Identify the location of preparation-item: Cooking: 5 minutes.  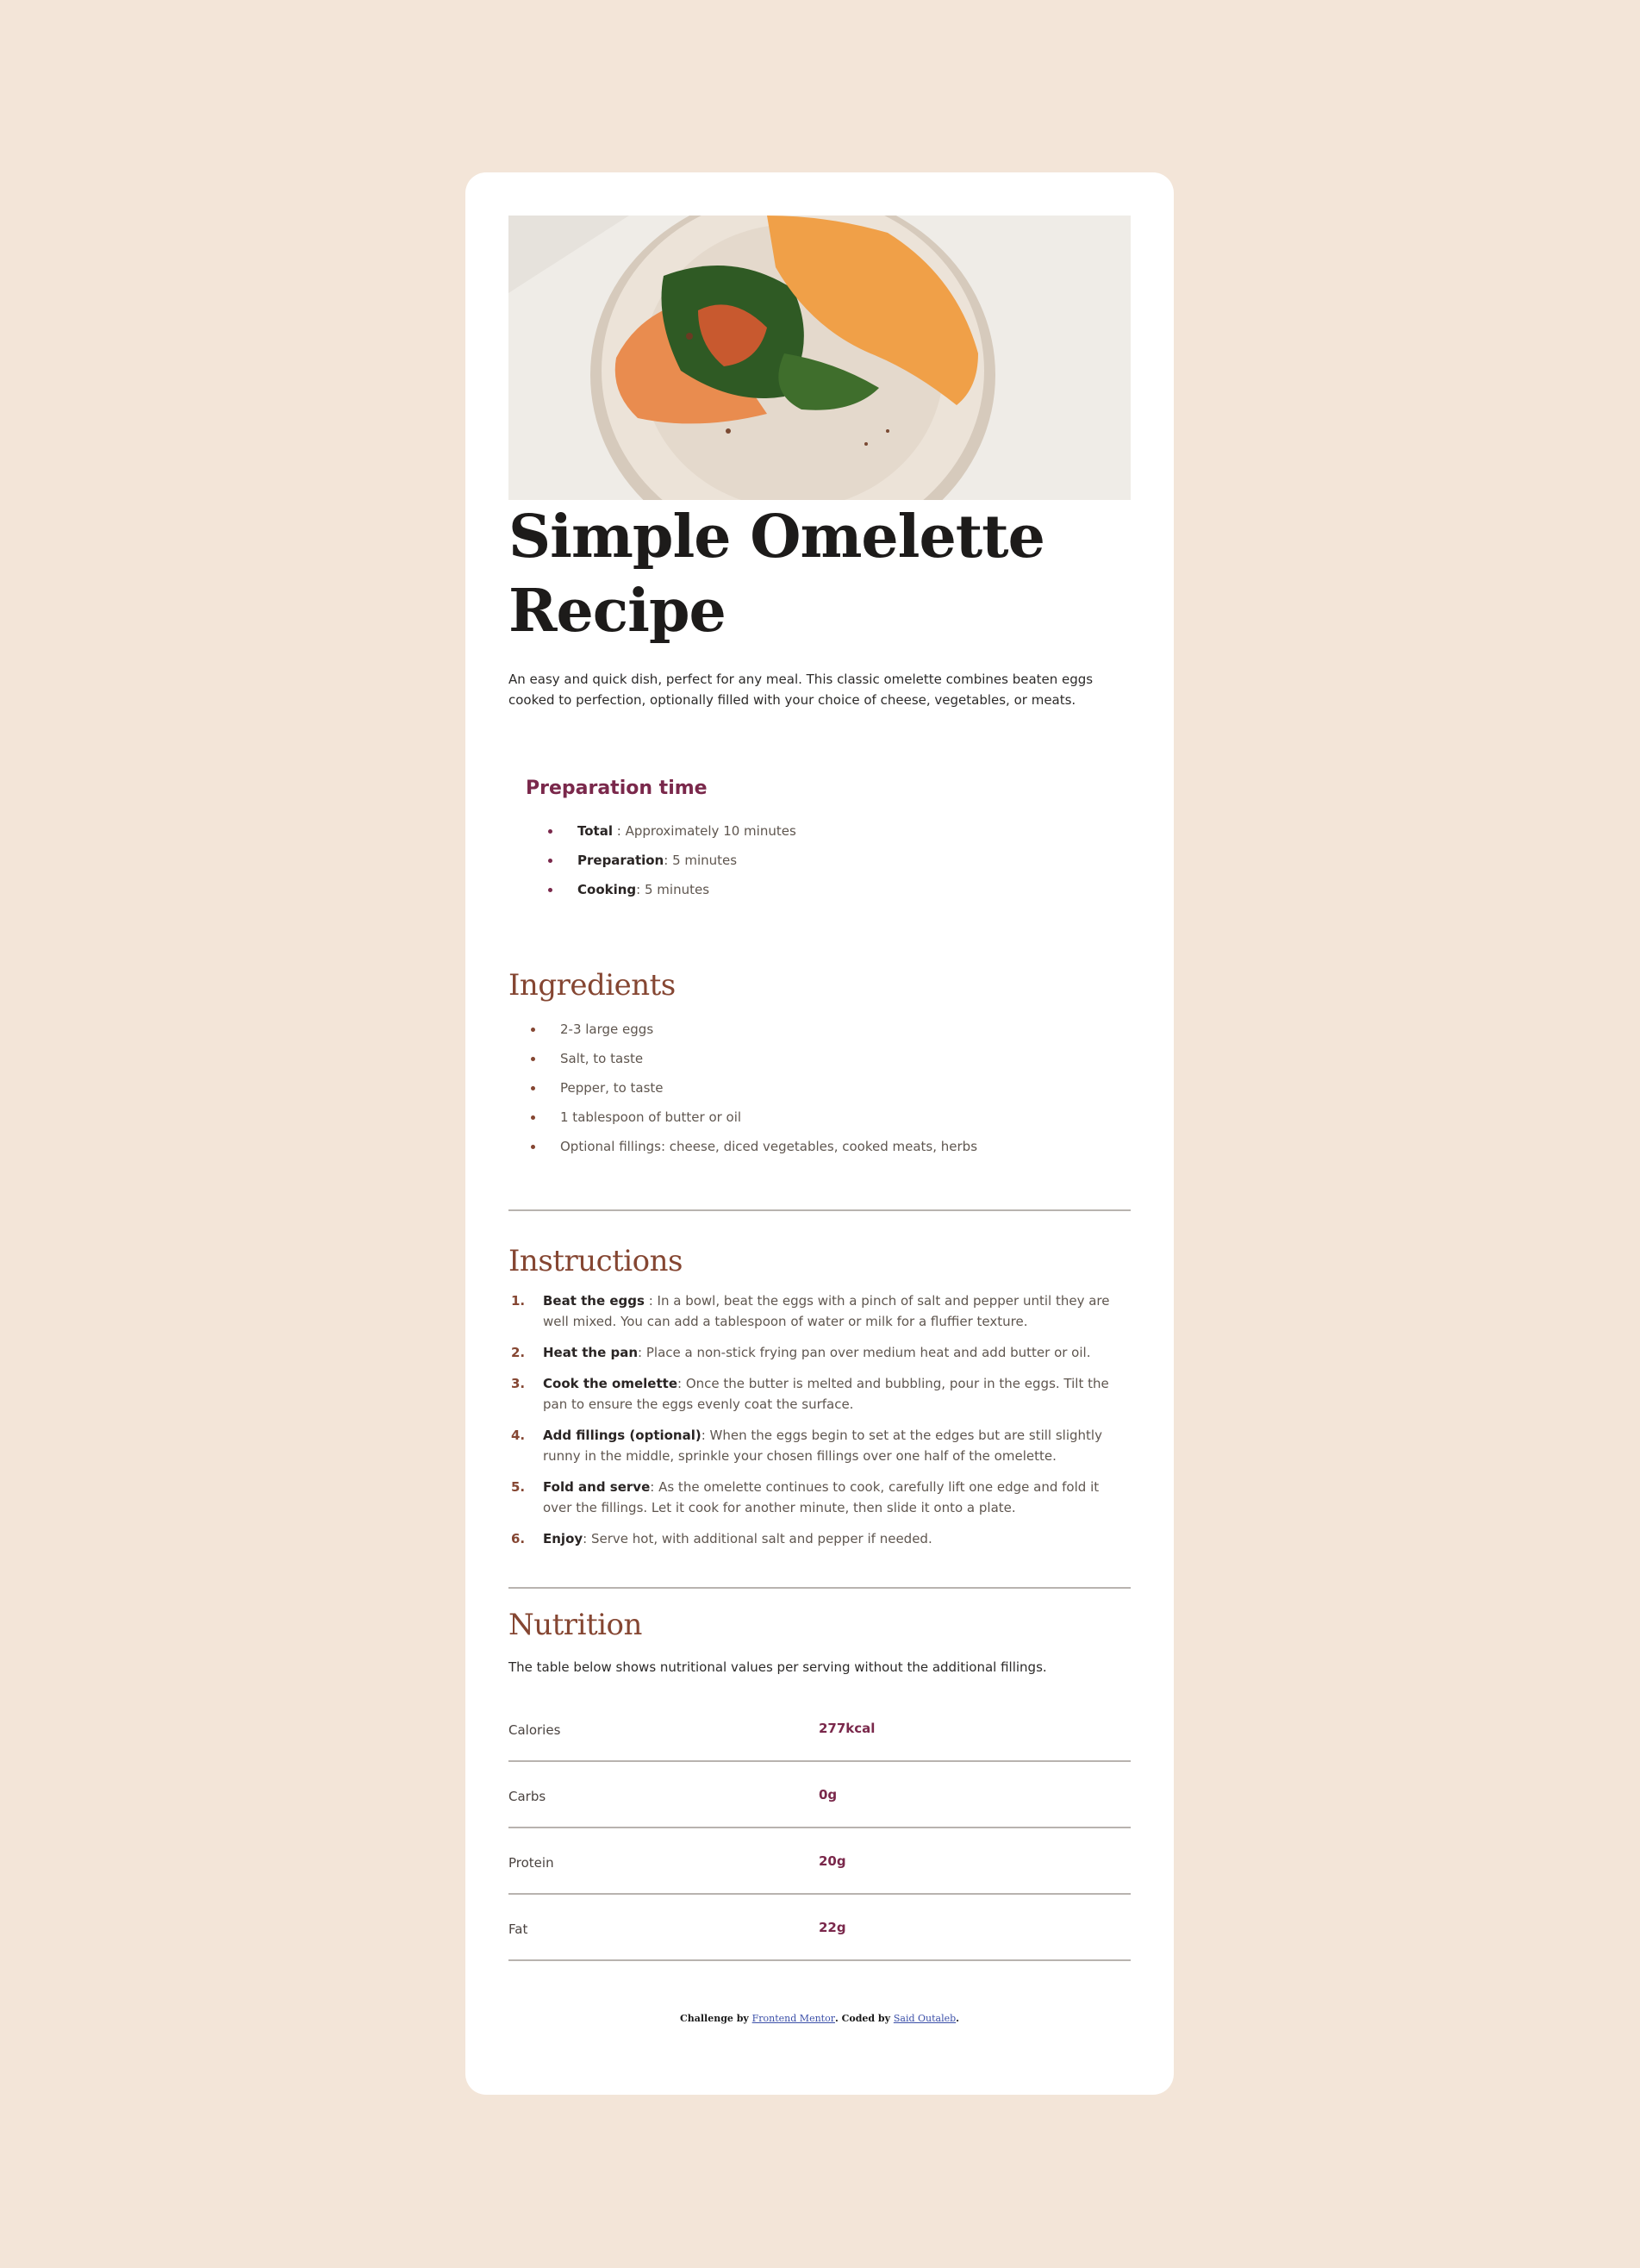
(819, 889).